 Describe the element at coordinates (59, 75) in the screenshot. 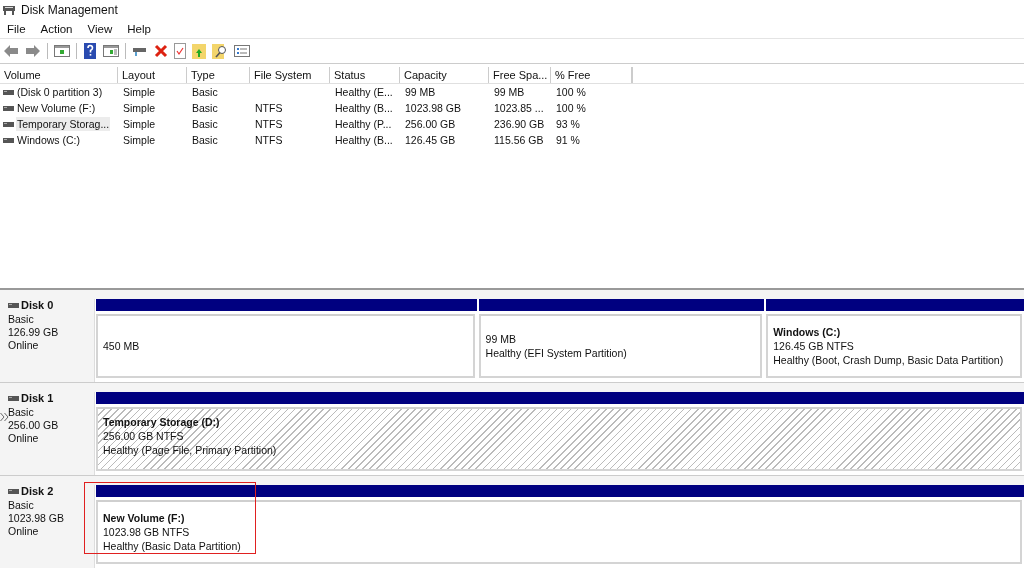

I see `column-header: Volume` at that location.